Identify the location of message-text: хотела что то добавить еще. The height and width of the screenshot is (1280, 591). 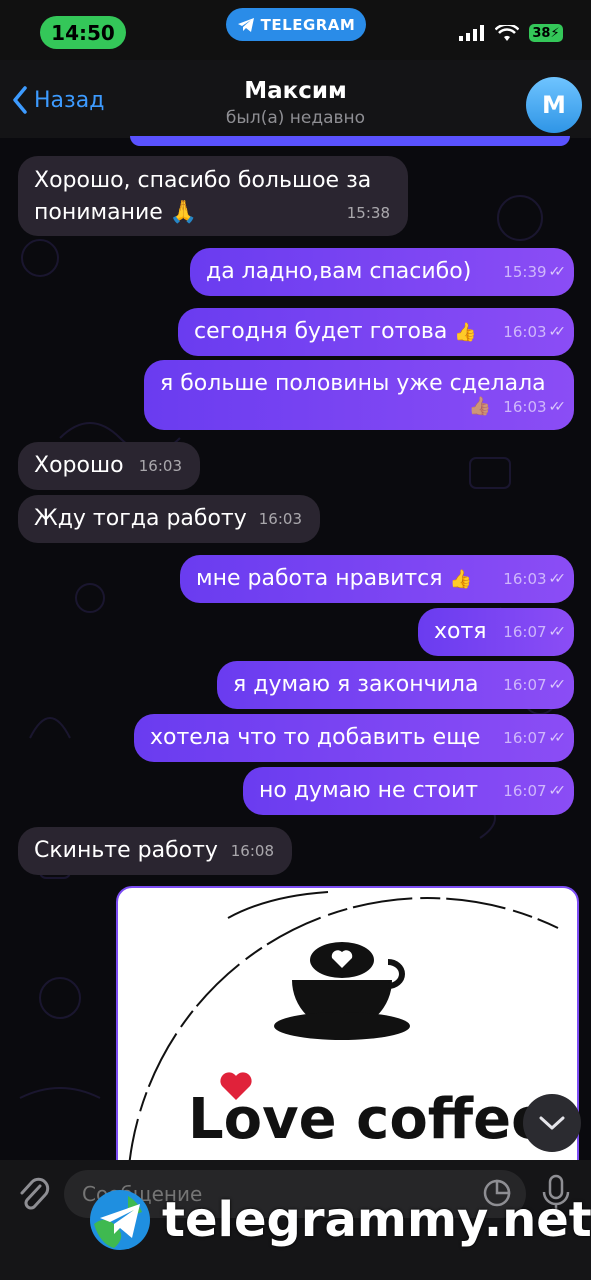
(315, 737).